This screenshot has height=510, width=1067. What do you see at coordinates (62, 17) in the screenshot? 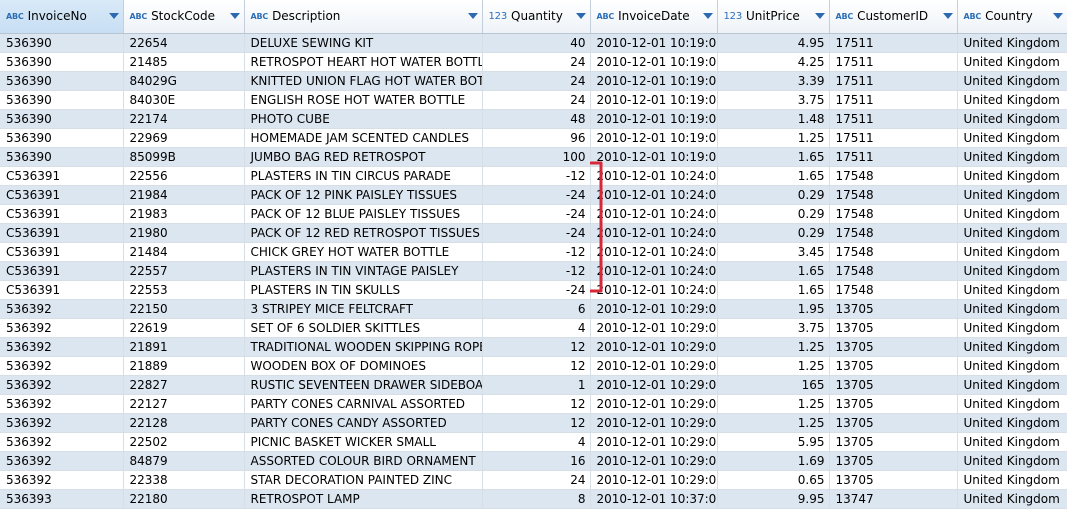
I see `column-header-invoiceno: ABC InvoiceNo` at bounding box center [62, 17].